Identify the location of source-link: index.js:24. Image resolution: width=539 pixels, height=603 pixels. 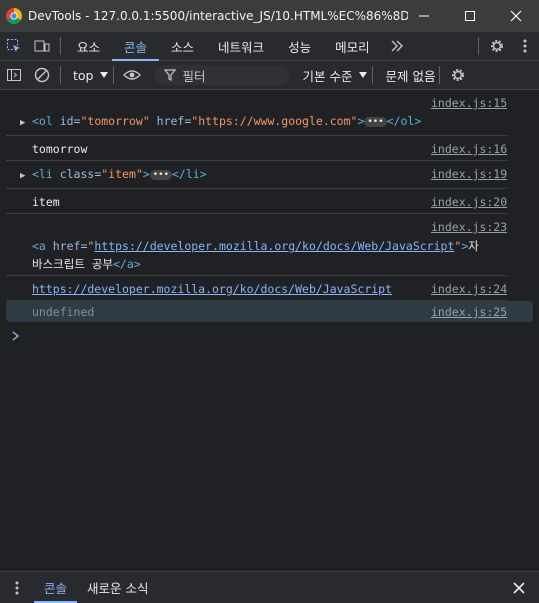
(469, 289).